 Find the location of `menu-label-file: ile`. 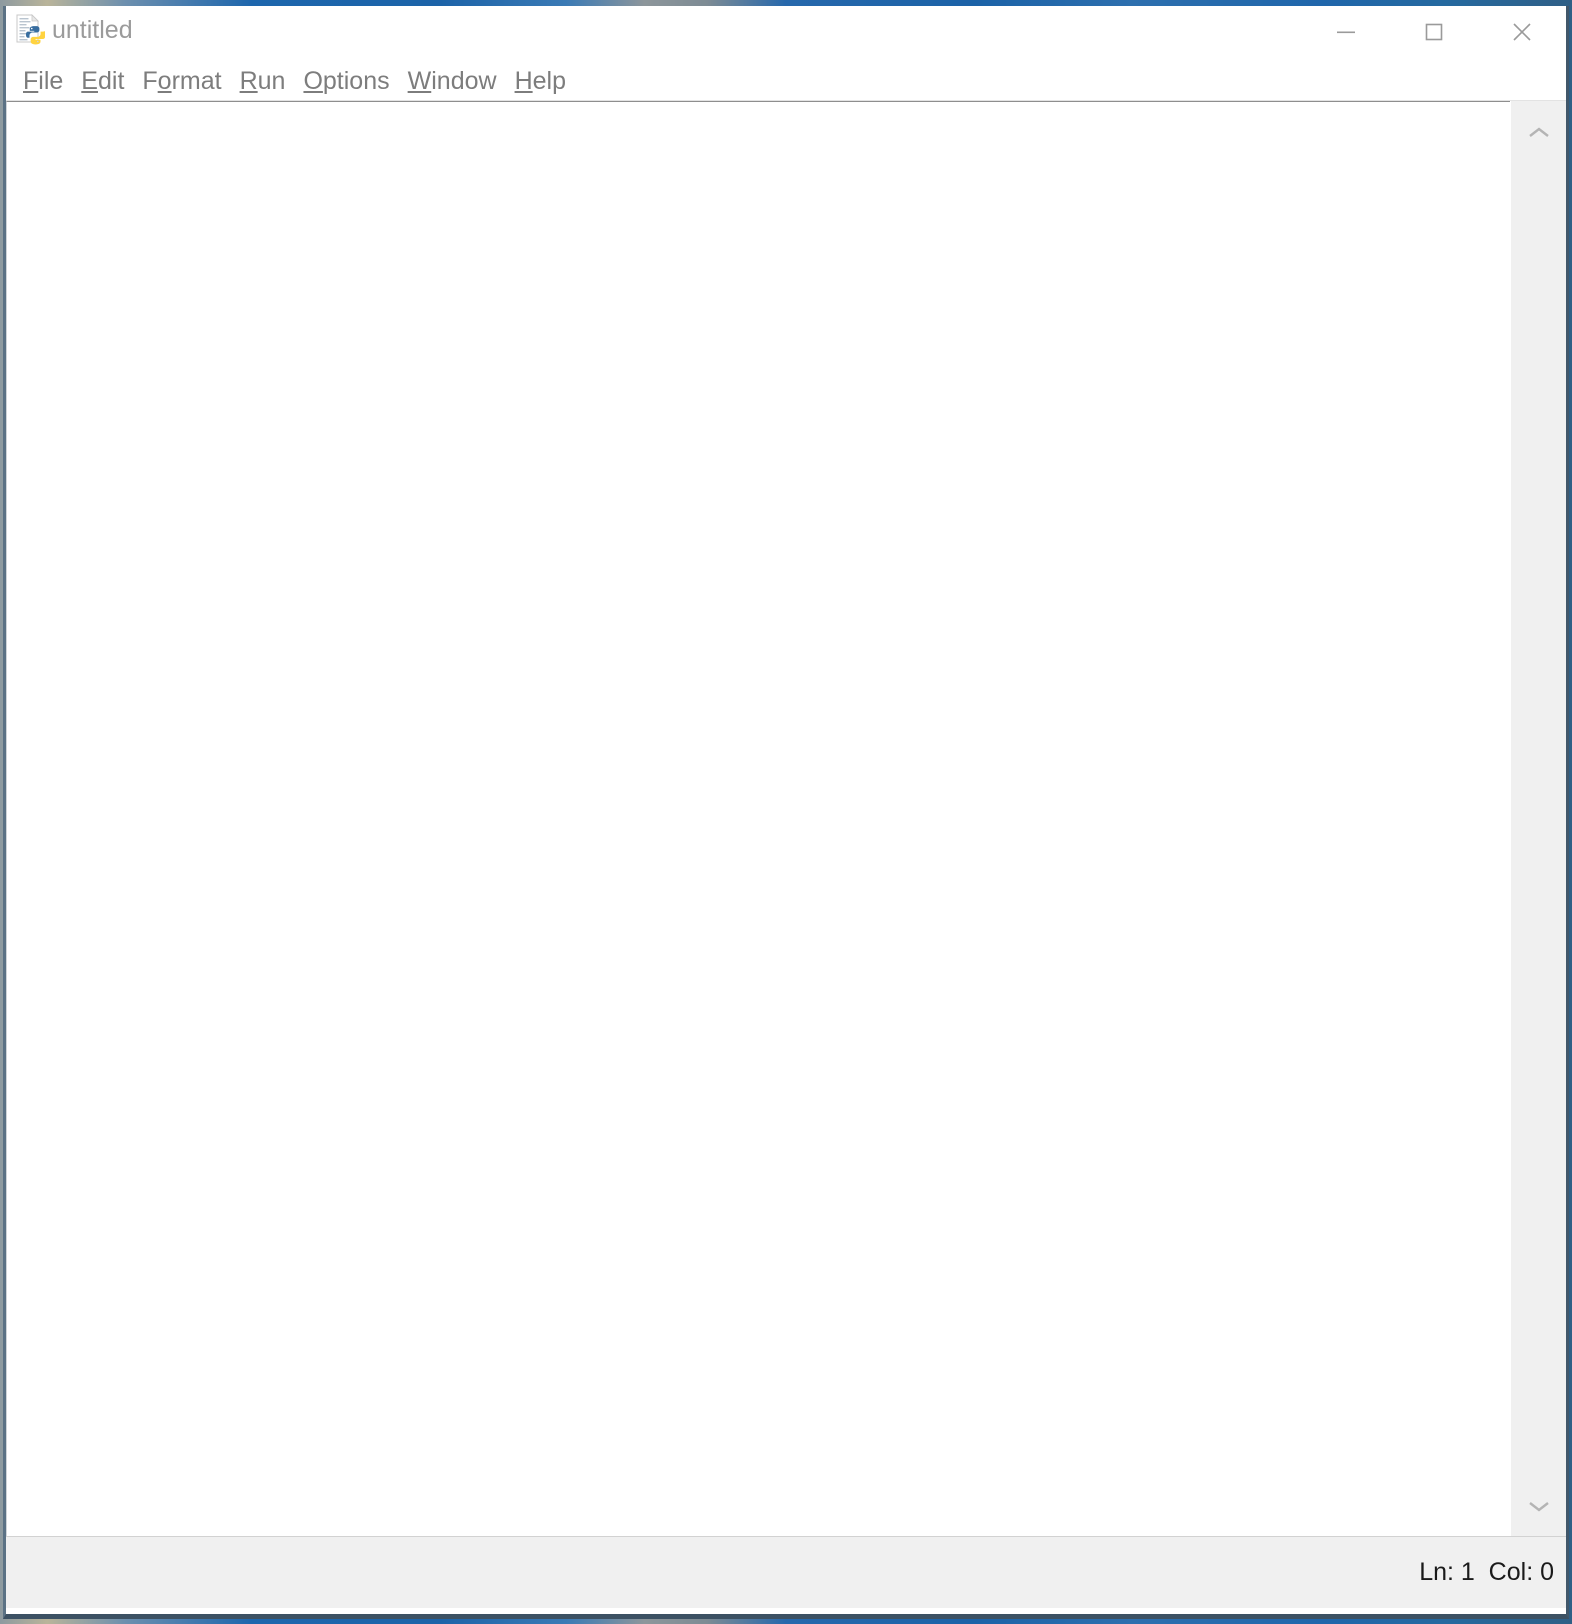

menu-label-file: ile is located at coordinates (51, 80).